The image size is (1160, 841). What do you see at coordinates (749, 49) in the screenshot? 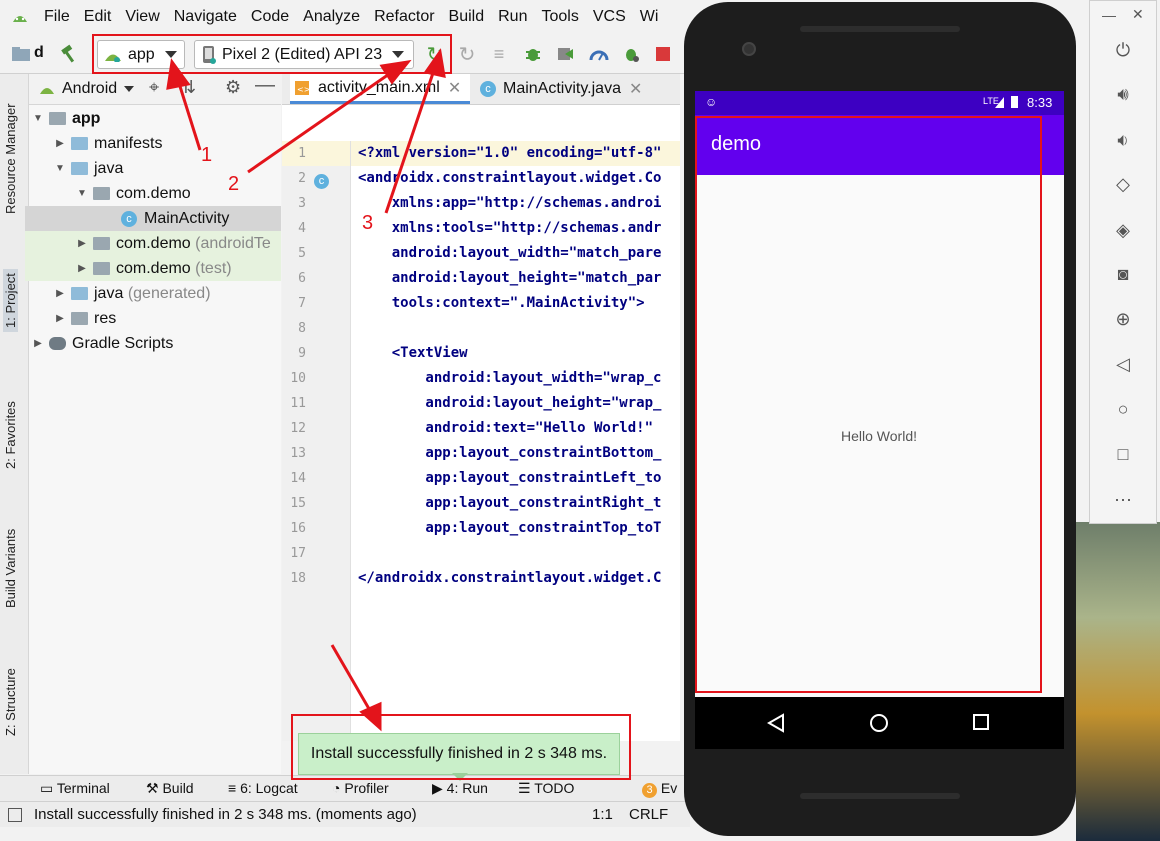
I see `front-camera` at bounding box center [749, 49].